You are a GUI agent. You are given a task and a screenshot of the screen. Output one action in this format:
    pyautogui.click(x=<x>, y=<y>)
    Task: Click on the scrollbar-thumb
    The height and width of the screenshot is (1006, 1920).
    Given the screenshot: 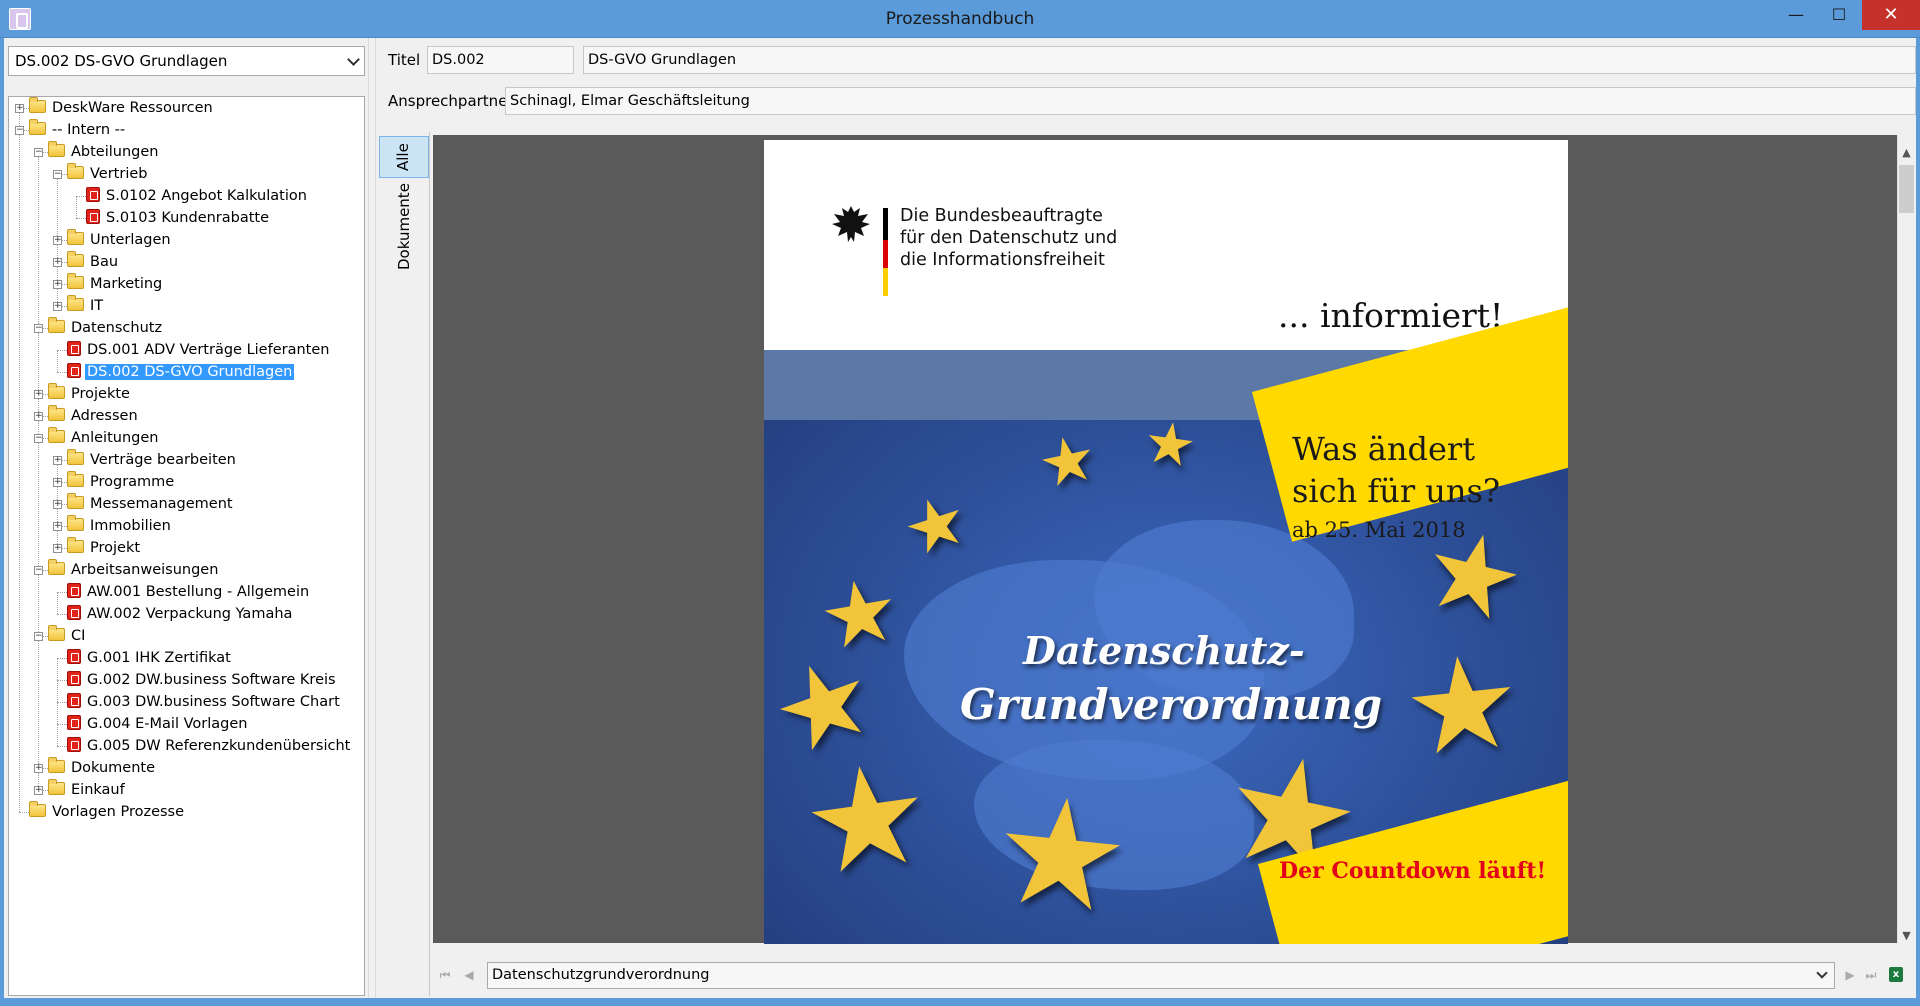 What is the action you would take?
    pyautogui.click(x=1906, y=189)
    